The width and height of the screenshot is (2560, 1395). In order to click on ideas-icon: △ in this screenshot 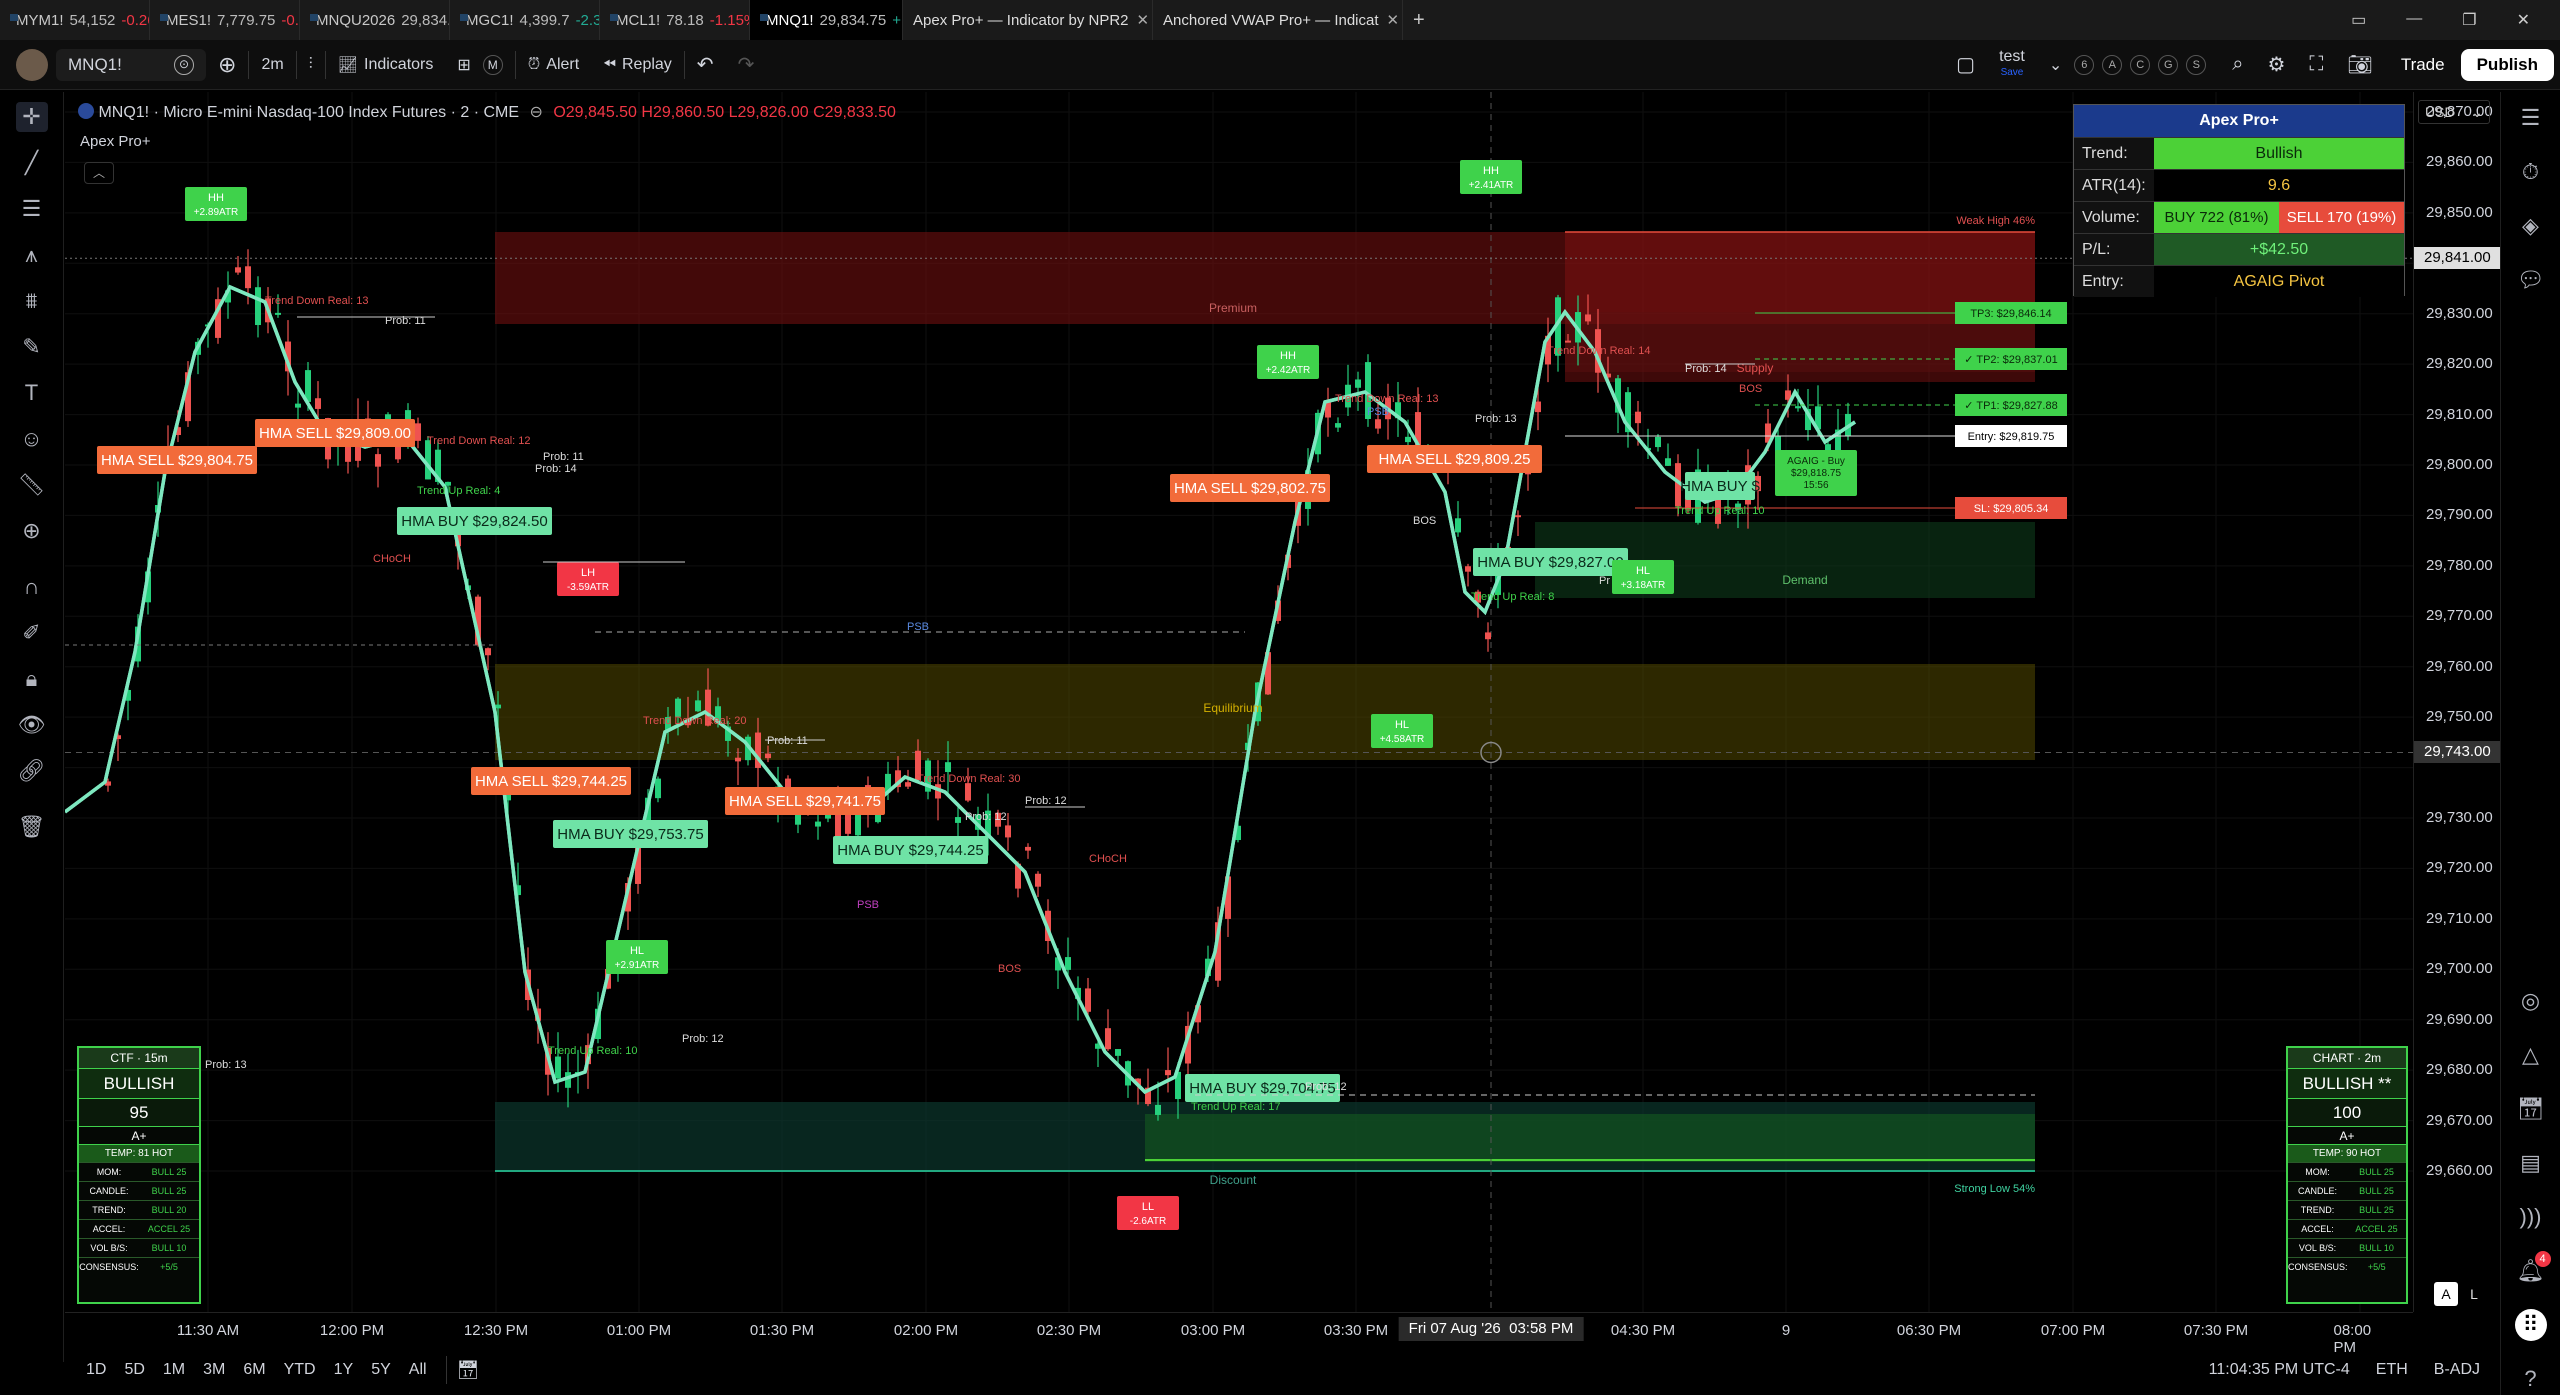, I will do `click(2531, 1055)`.